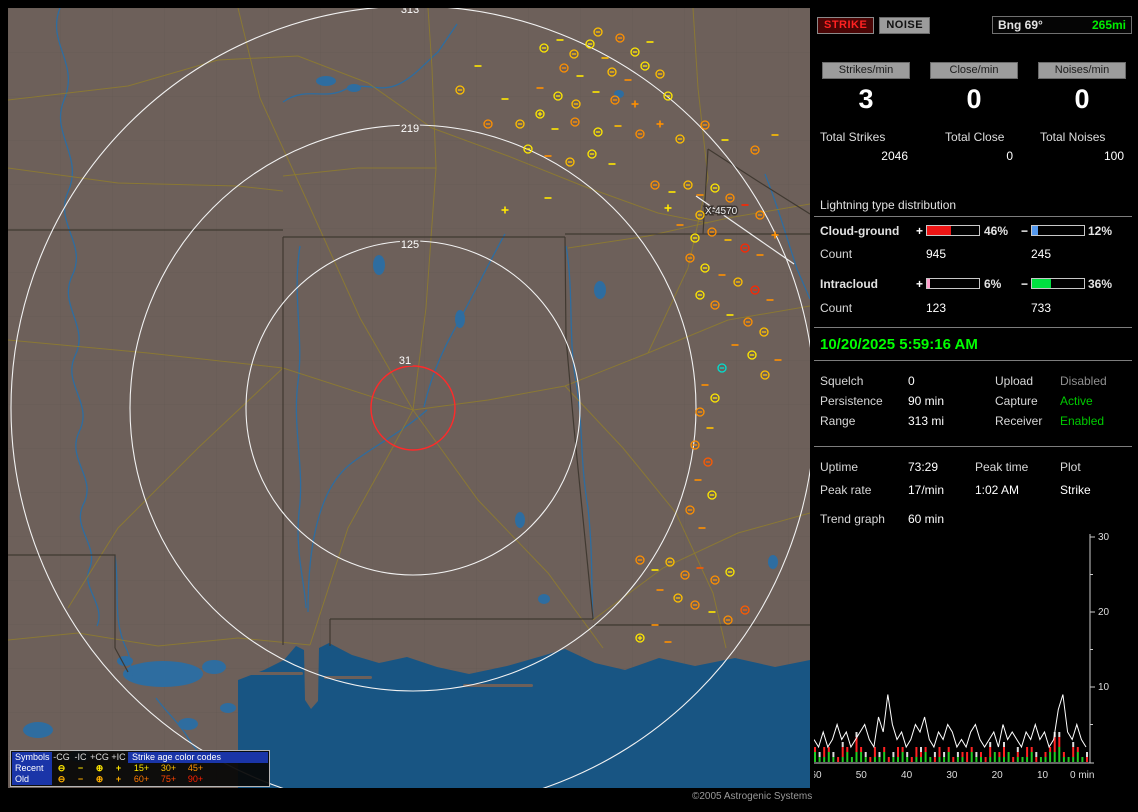 This screenshot has width=1138, height=812. I want to click on rate-headers: Strikes/min Close/min Noises/min, so click(975, 70).